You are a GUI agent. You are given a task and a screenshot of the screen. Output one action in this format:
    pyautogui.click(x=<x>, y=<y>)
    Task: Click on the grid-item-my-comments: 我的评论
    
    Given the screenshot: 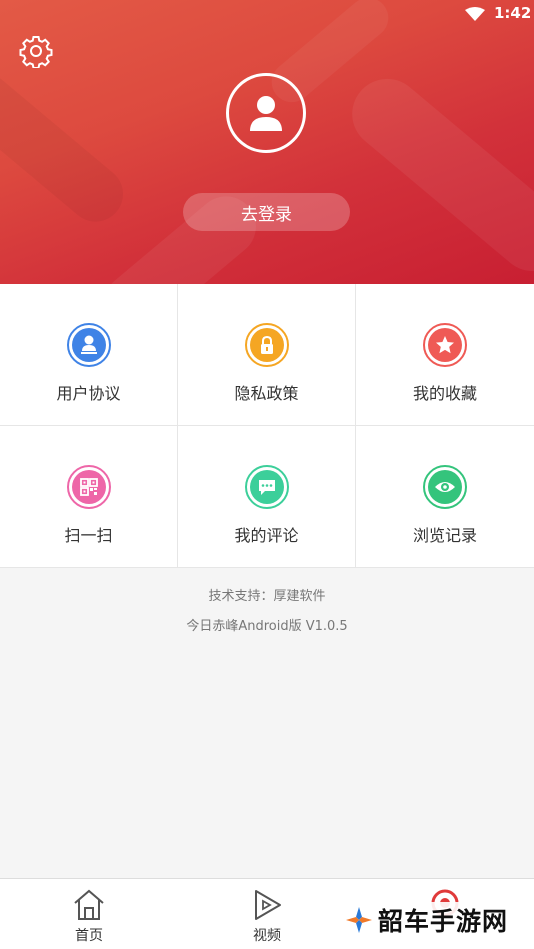 What is the action you would take?
    pyautogui.click(x=267, y=497)
    